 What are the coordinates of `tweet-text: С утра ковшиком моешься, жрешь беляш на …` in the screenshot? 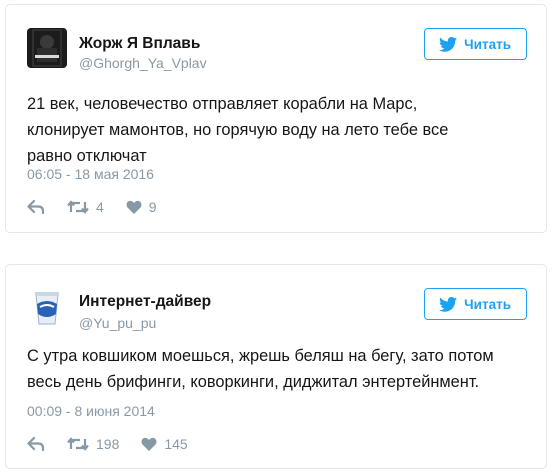 It's located at (279, 369).